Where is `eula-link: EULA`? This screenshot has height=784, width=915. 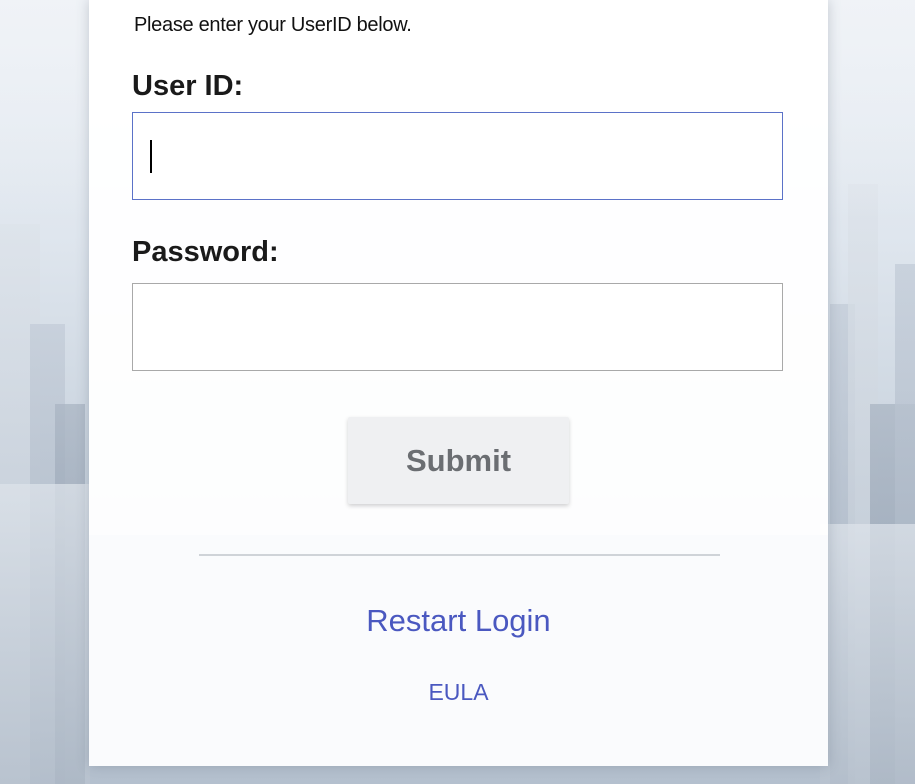
eula-link: EULA is located at coordinates (458, 692).